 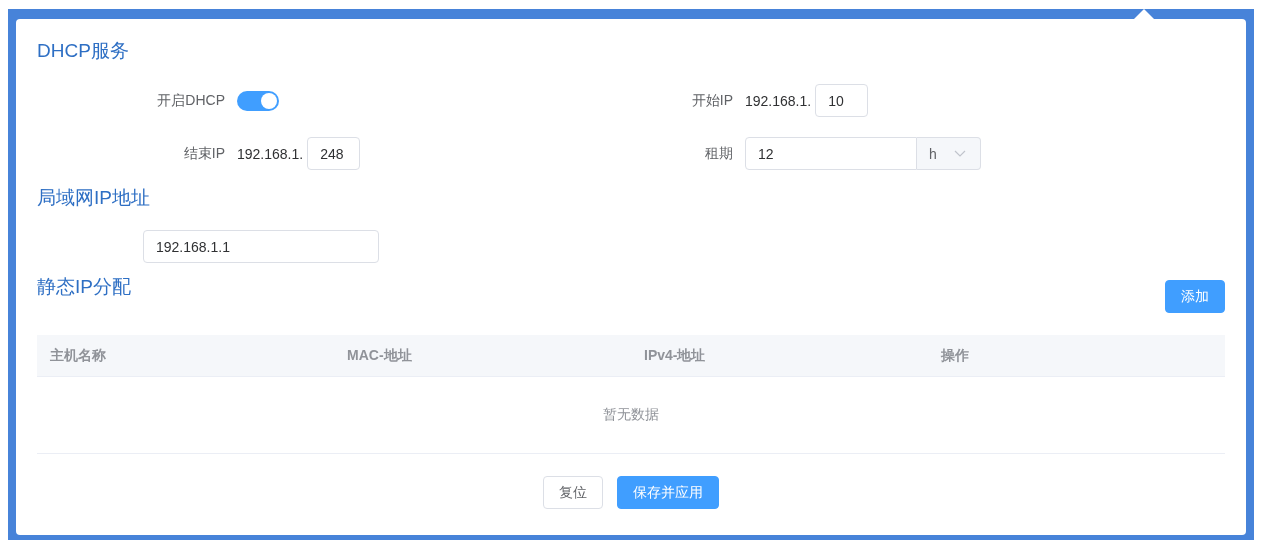 I want to click on dhcp-toggle, so click(x=258, y=100).